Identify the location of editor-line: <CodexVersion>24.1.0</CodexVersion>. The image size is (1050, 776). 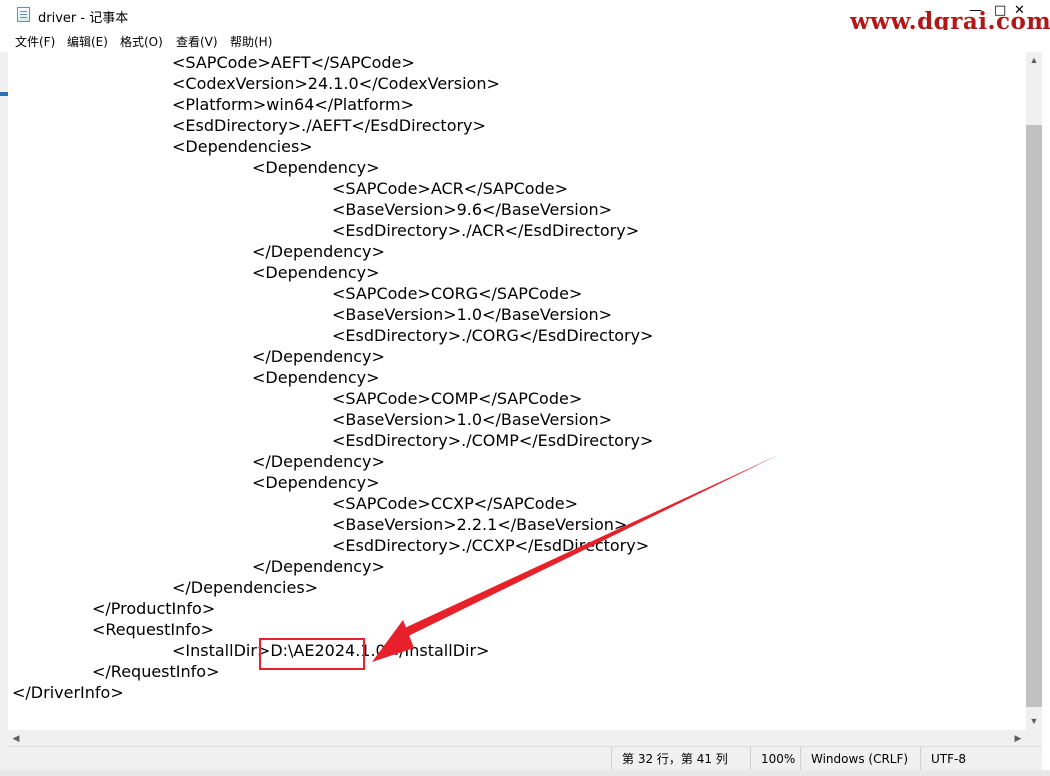
(336, 83).